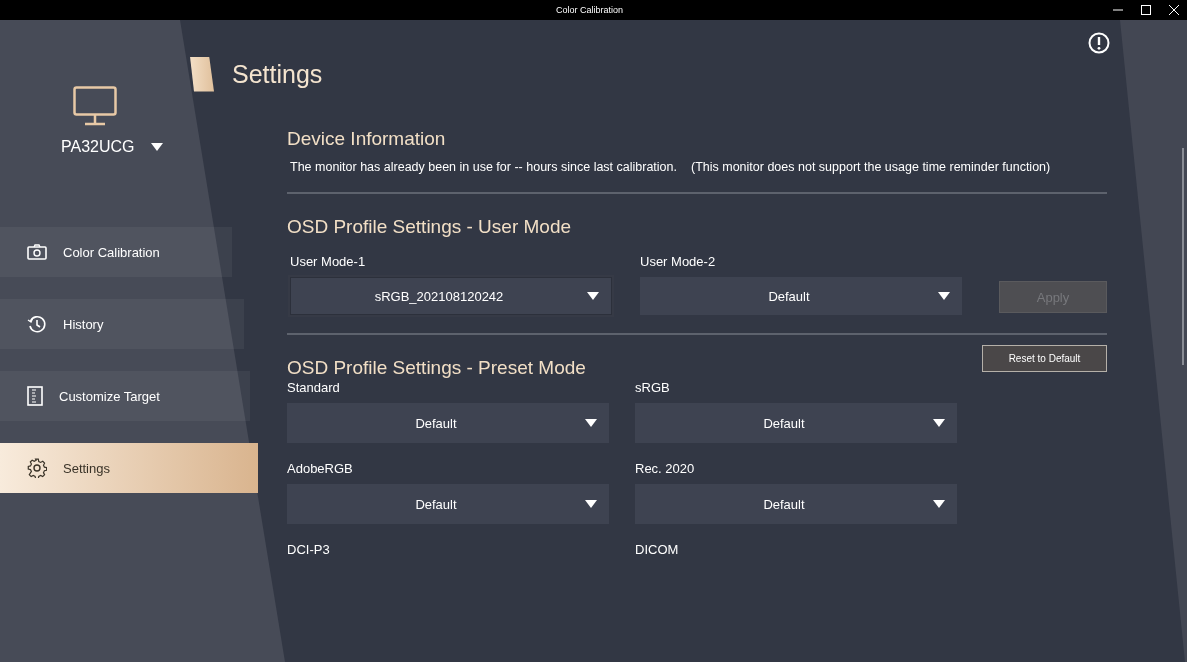 The image size is (1187, 662). I want to click on field-label: AdobeRGB, so click(320, 468).